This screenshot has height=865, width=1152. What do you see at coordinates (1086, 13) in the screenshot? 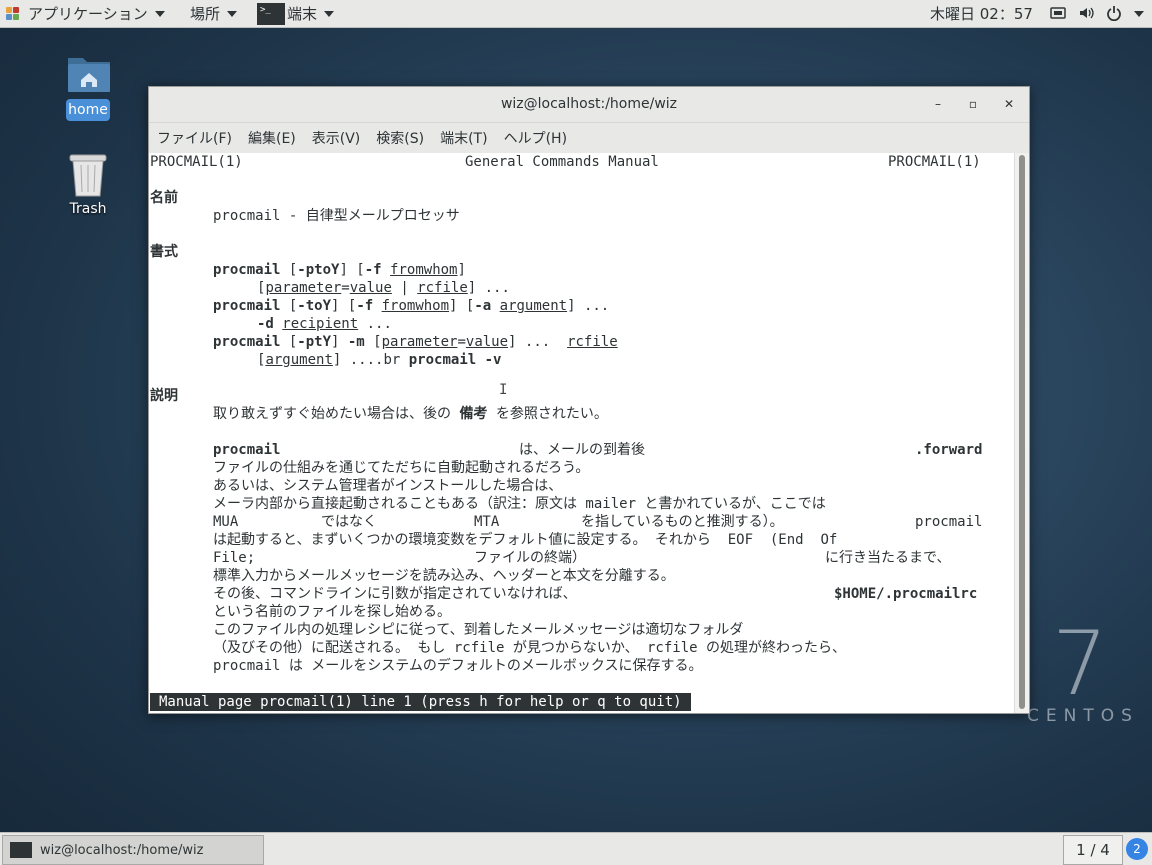
I see `volume-icon` at bounding box center [1086, 13].